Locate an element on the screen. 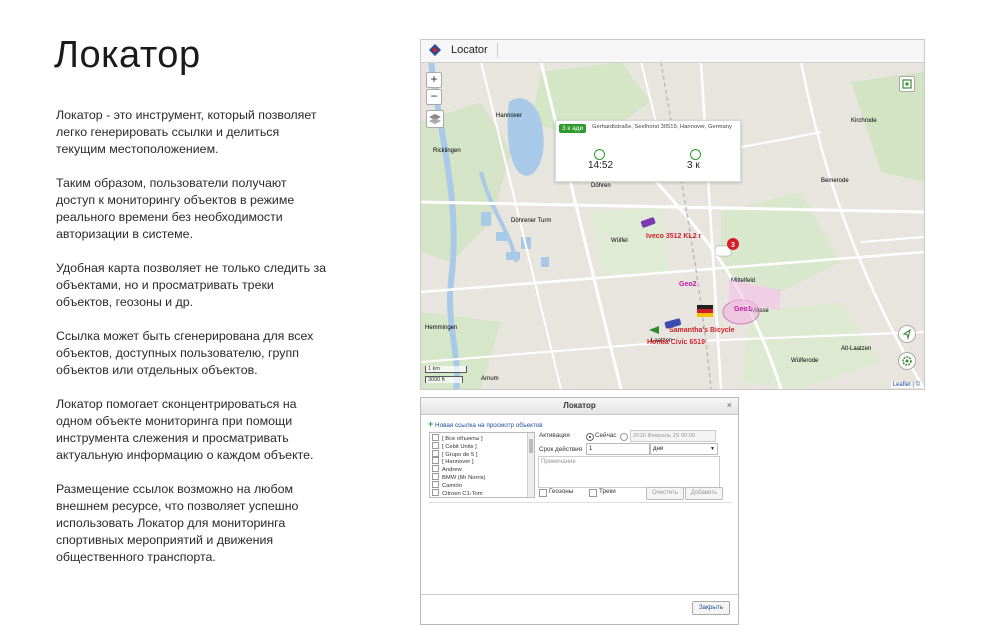 The width and height of the screenshot is (984, 636). vehicle-label-samantha: Samantha's Bicycle is located at coordinates (702, 330).